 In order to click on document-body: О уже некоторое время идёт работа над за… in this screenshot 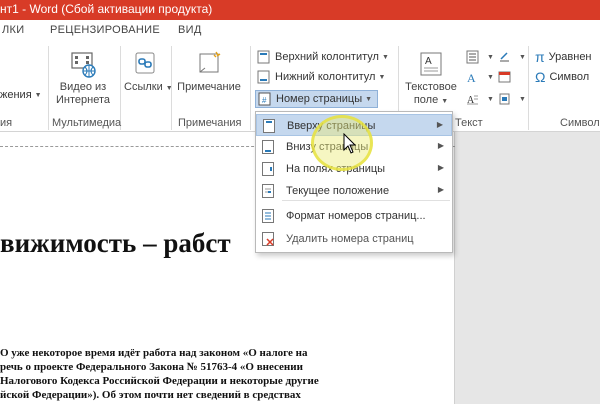, I will do `click(227, 374)`.